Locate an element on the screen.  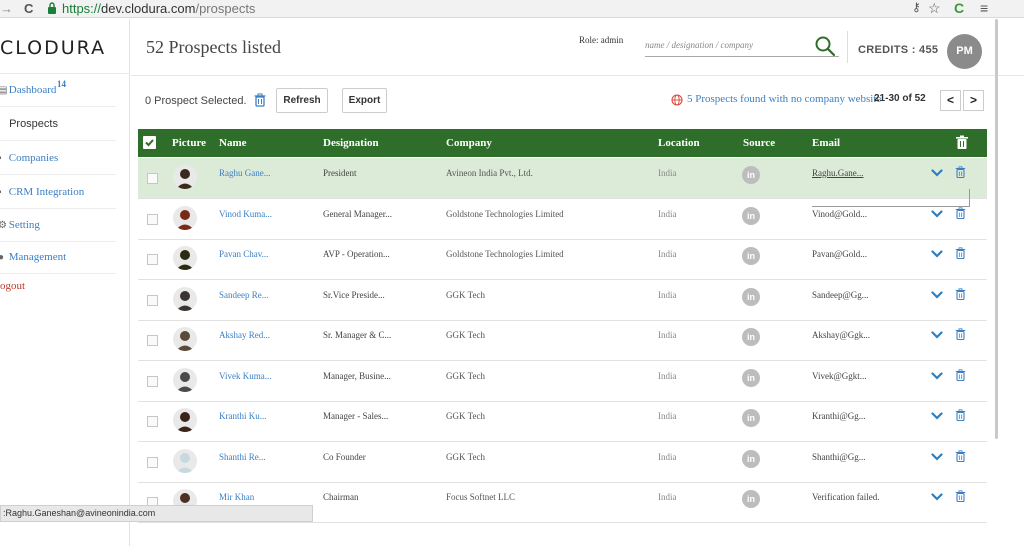
check-icon is located at coordinates (149, 143).